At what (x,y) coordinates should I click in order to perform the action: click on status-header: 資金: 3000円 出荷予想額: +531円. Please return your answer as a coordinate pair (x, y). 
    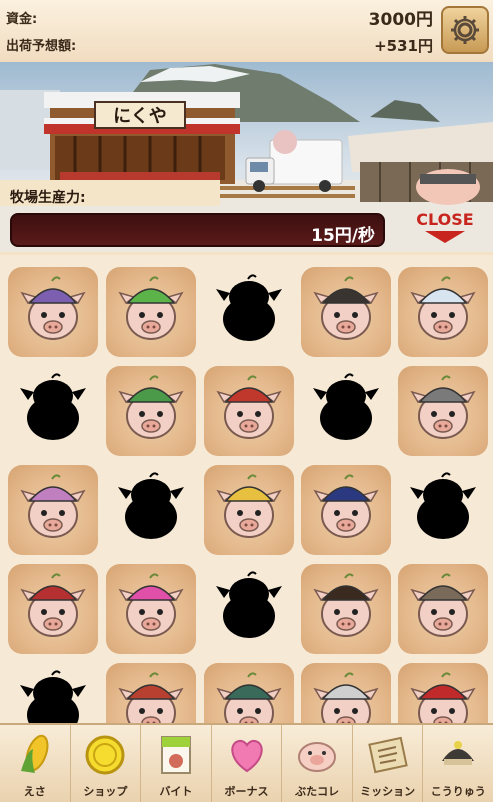
    Looking at the image, I should click on (246, 32).